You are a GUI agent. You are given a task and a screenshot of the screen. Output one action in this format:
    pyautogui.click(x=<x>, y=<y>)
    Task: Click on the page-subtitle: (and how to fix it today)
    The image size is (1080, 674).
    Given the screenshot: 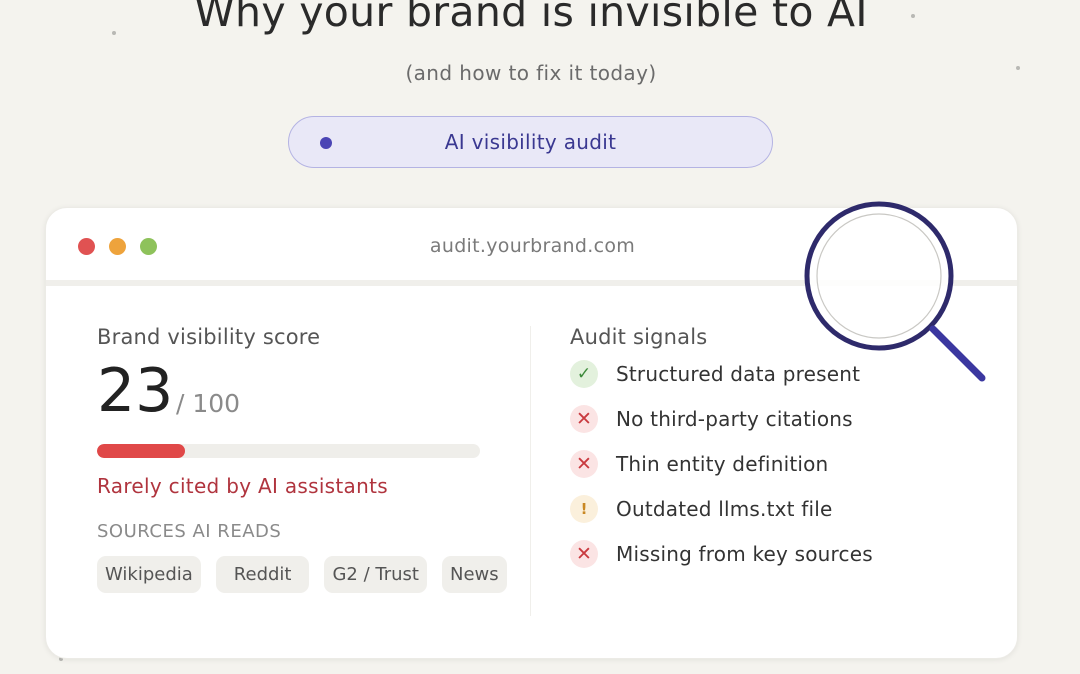 What is the action you would take?
    pyautogui.click(x=531, y=73)
    